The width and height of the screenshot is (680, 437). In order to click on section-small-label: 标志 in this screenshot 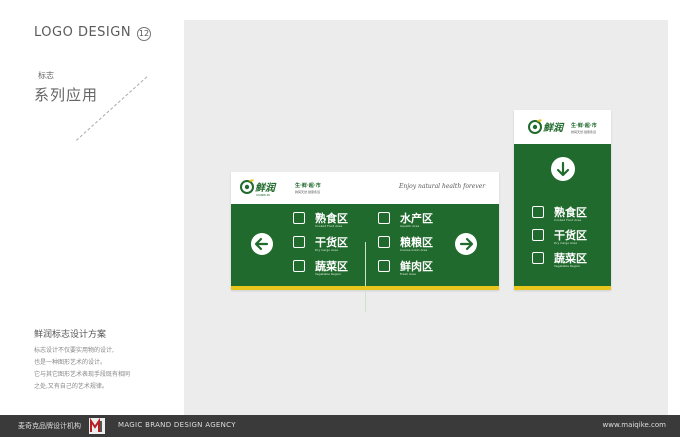, I will do `click(46, 75)`.